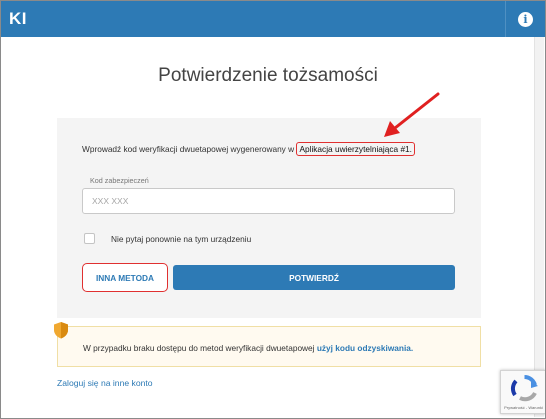  Describe the element at coordinates (18, 19) in the screenshot. I see `app-logo: KI` at that location.